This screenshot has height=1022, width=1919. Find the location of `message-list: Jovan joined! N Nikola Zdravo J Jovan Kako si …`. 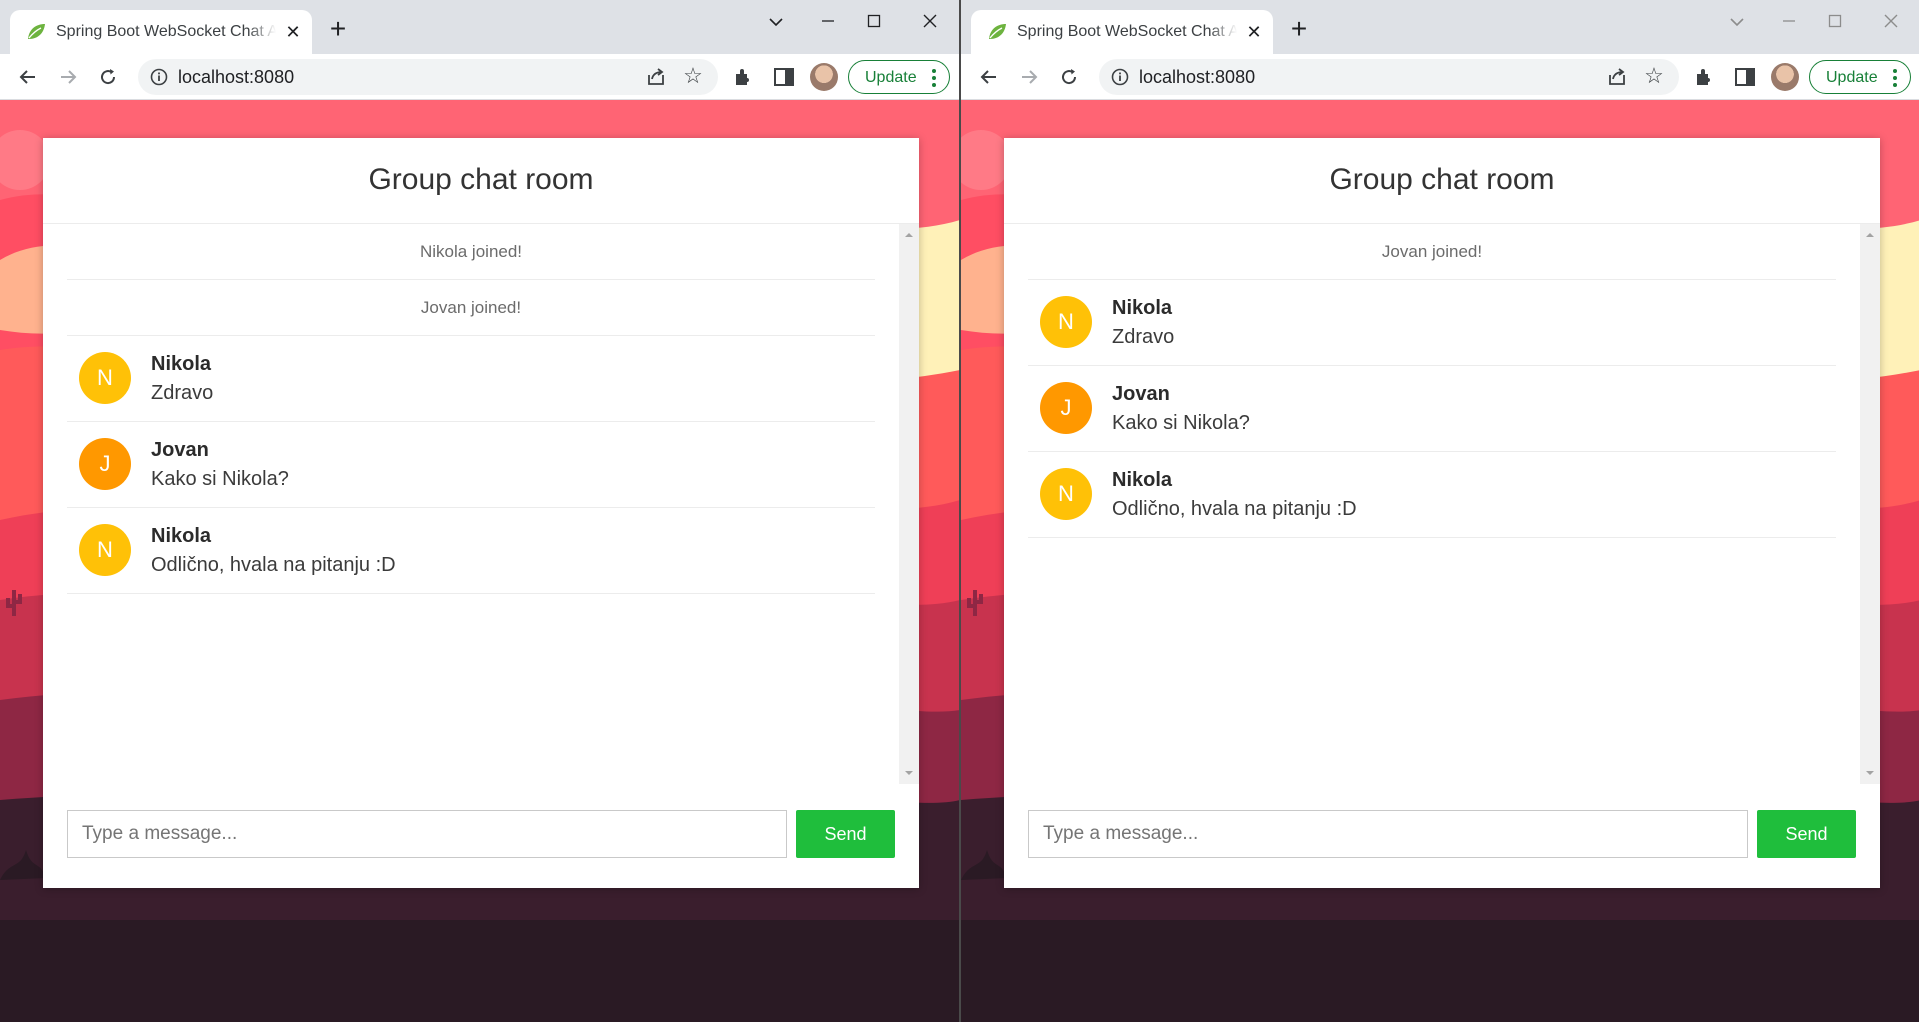

message-list: Jovan joined! N Nikola Zdravo J Jovan Kako si … is located at coordinates (1432, 381).